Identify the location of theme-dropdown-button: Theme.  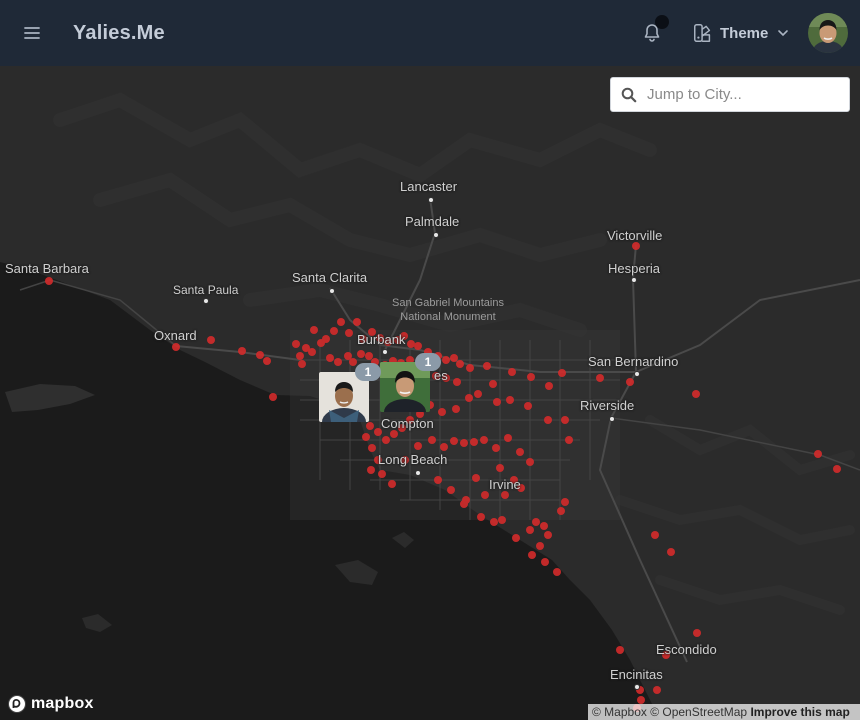
(741, 33).